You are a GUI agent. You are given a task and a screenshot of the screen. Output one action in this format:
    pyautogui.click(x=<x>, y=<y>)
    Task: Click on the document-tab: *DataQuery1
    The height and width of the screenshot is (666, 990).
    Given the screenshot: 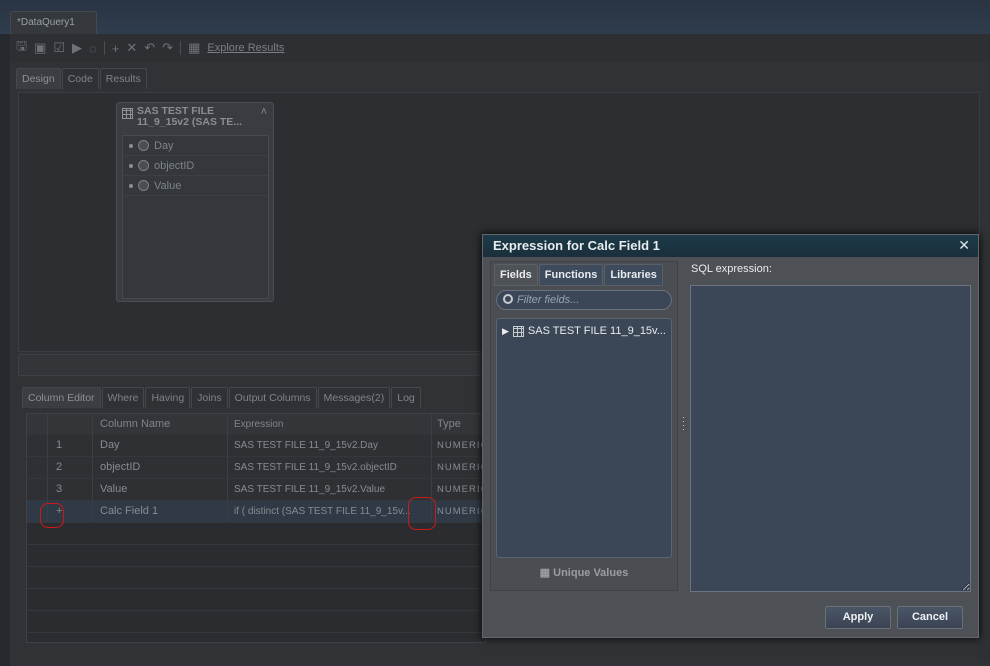 What is the action you would take?
    pyautogui.click(x=53, y=22)
    